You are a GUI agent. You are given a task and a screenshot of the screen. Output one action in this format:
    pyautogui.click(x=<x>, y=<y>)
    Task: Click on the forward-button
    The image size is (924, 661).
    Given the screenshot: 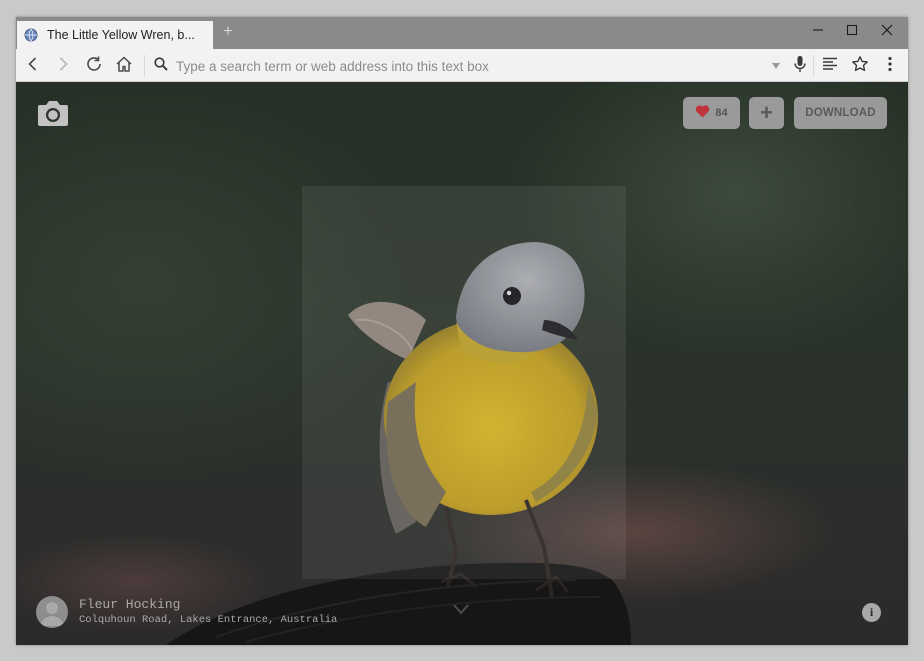 What is the action you would take?
    pyautogui.click(x=63, y=66)
    